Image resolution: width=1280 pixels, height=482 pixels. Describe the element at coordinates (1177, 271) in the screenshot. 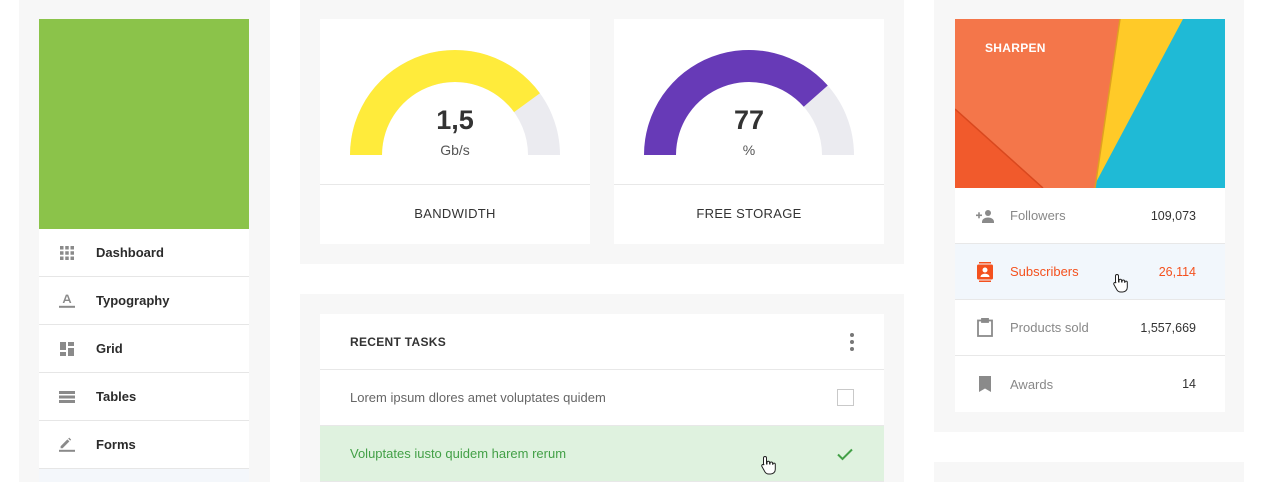

I see `stat-value: 26,114` at that location.